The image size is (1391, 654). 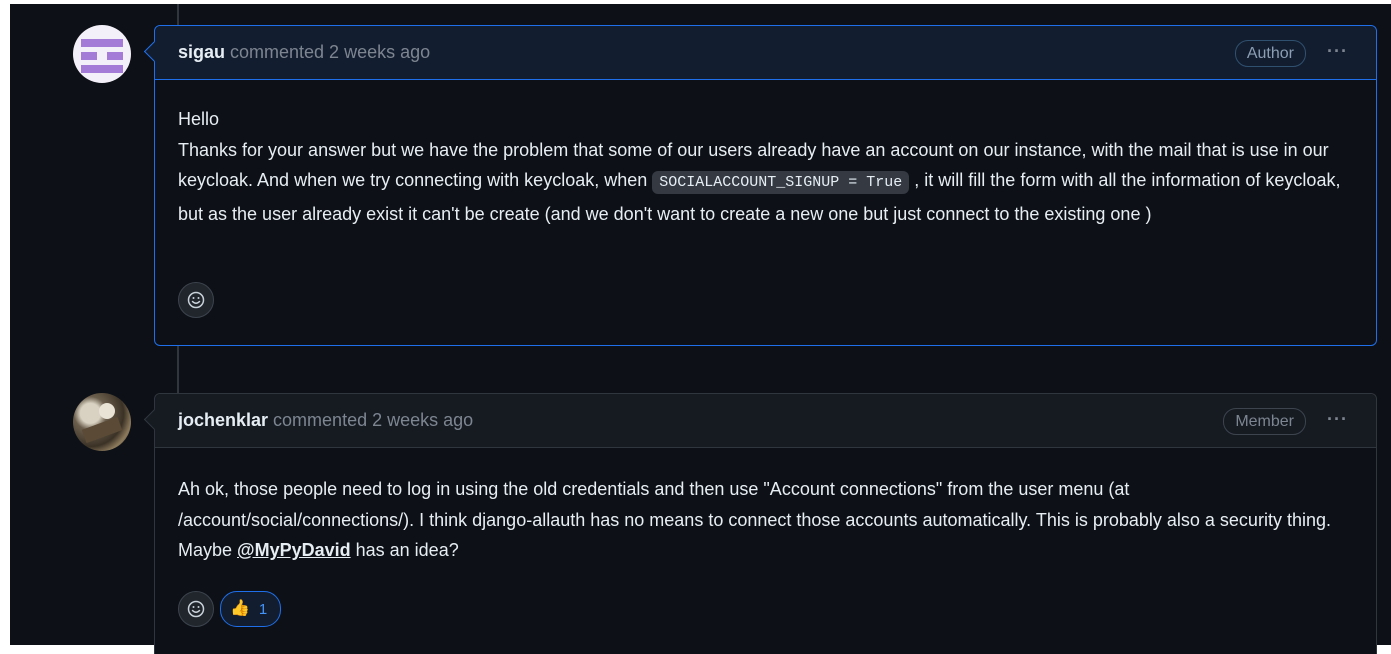 I want to click on comment-text-greeting: Hello, so click(x=199, y=119).